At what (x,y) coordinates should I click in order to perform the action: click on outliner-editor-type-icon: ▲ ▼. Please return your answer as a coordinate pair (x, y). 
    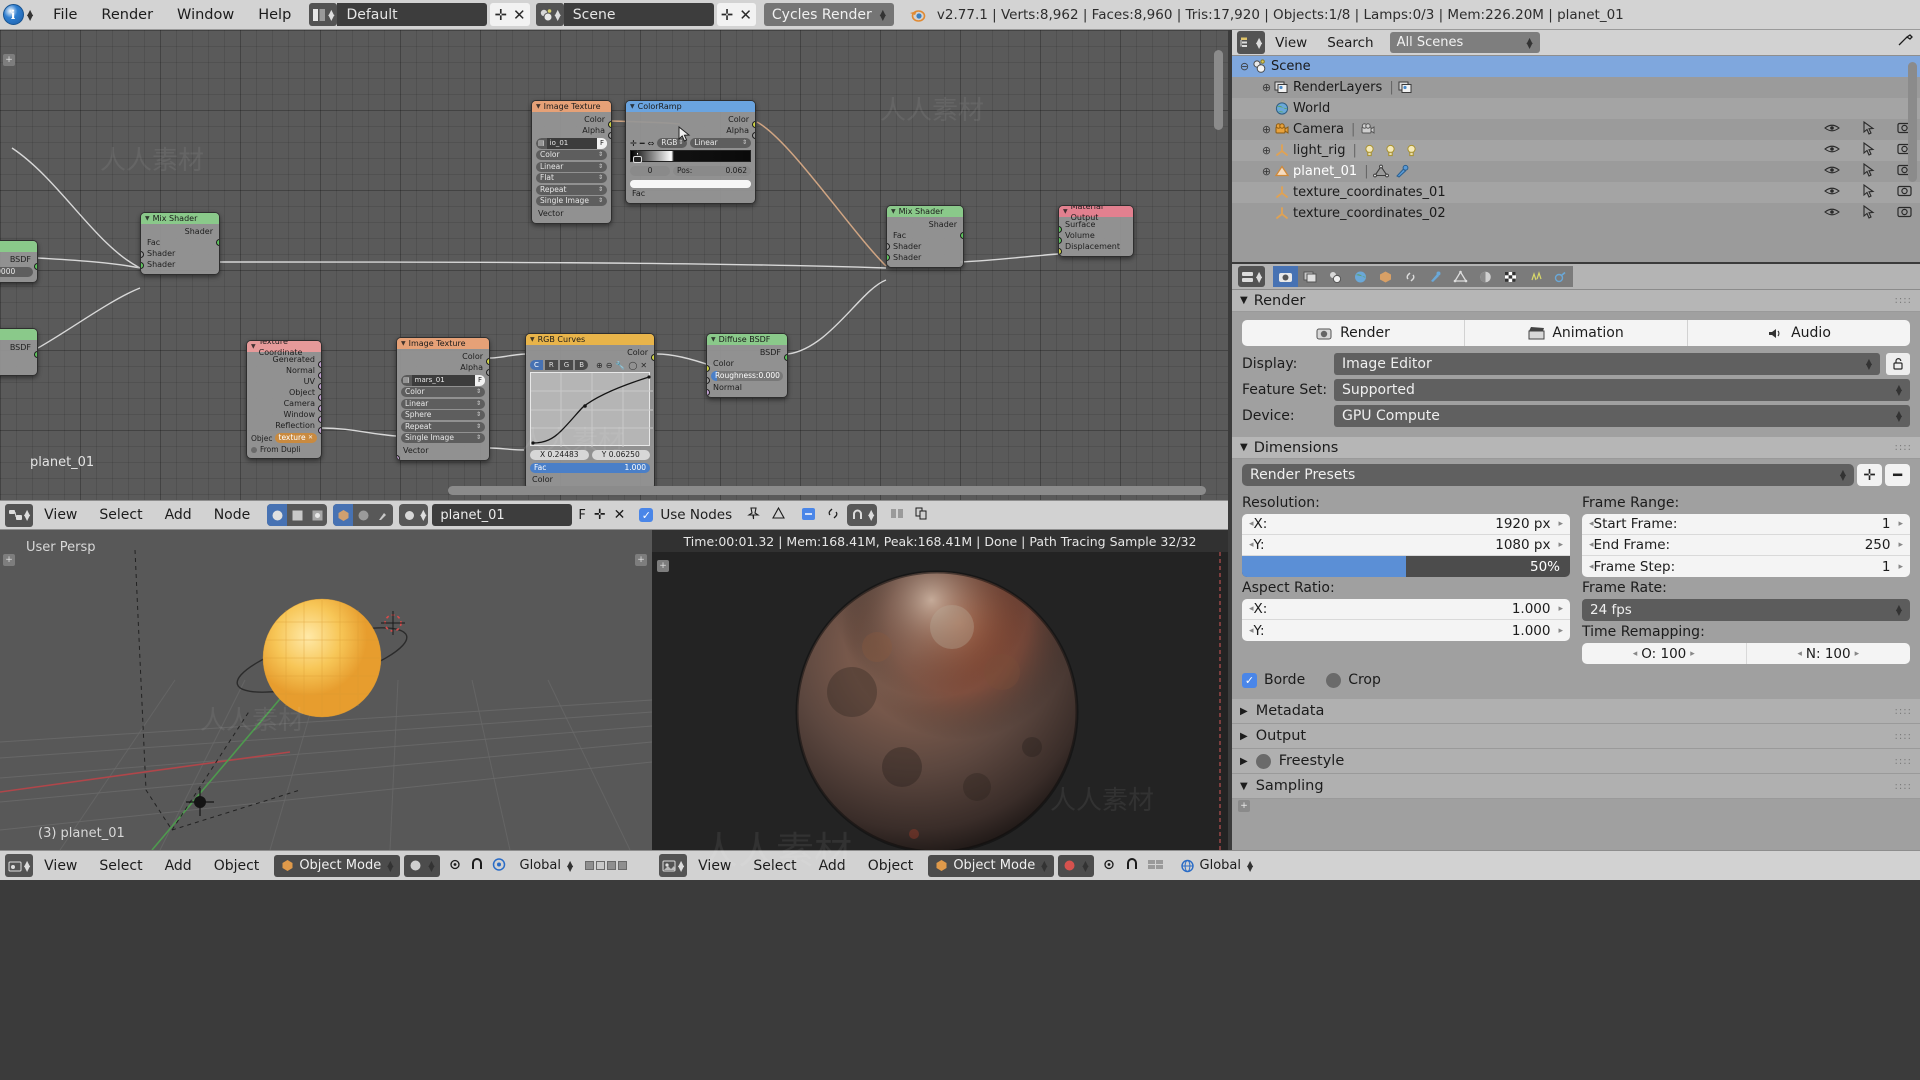
    Looking at the image, I should click on (1251, 42).